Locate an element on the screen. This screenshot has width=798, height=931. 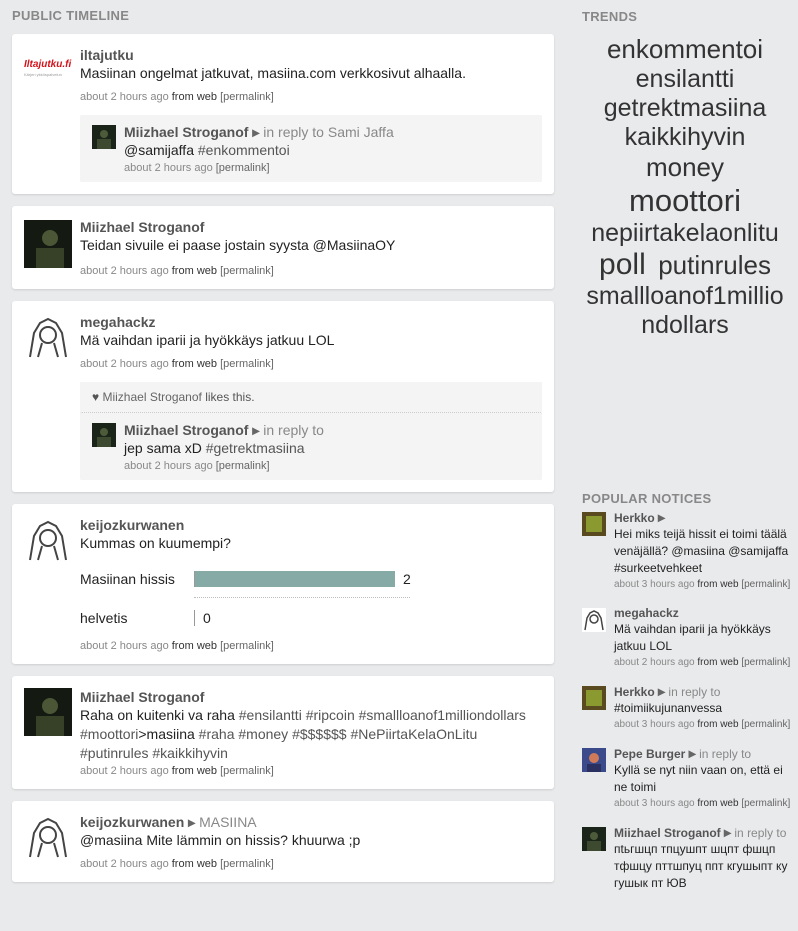
hashtag-link: #NePiirtaKelaOnLitu is located at coordinates (413, 734).